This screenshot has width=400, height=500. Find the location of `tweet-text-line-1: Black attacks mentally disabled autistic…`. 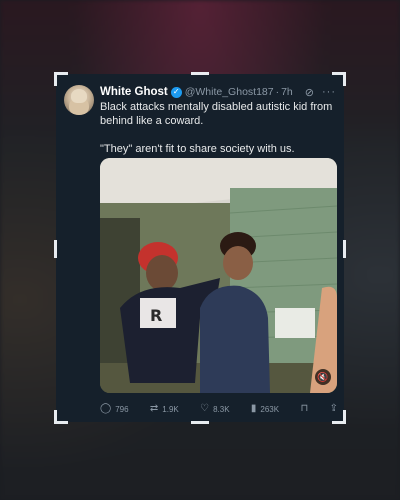

tweet-text-line-1: Black attacks mentally disabled autistic… is located at coordinates (216, 114).